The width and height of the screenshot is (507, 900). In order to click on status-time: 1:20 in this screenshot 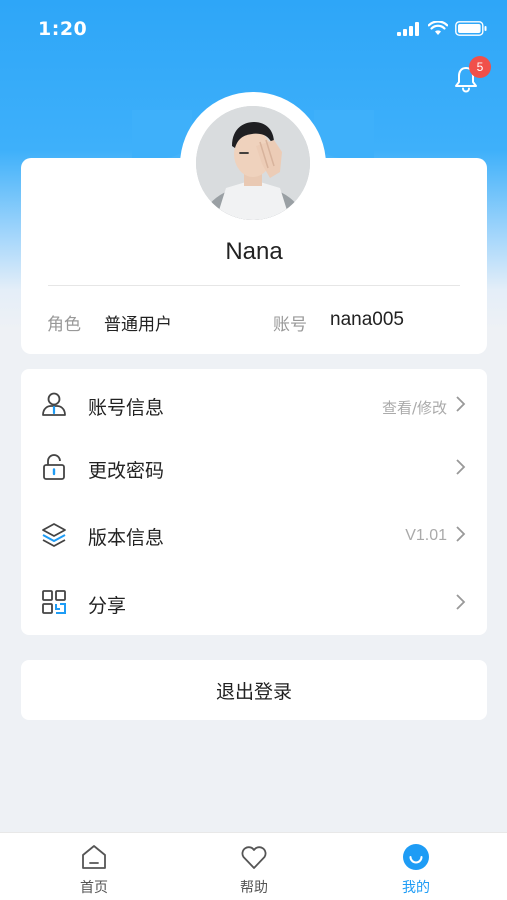, I will do `click(63, 29)`.